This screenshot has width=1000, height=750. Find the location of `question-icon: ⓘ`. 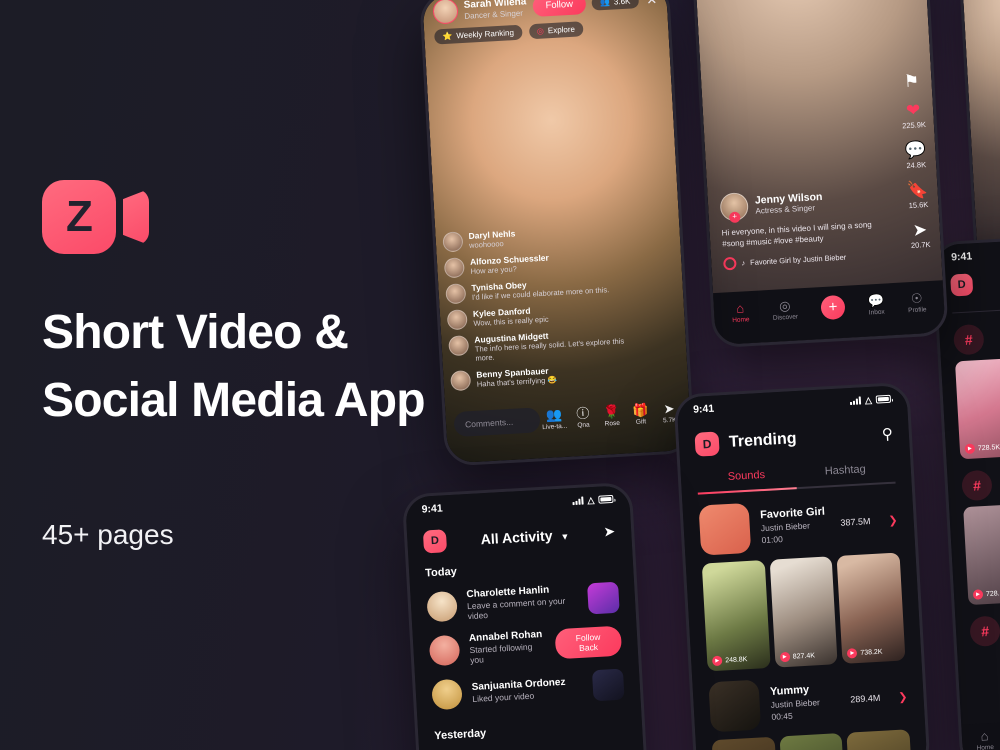

question-icon: ⓘ is located at coordinates (582, 413).